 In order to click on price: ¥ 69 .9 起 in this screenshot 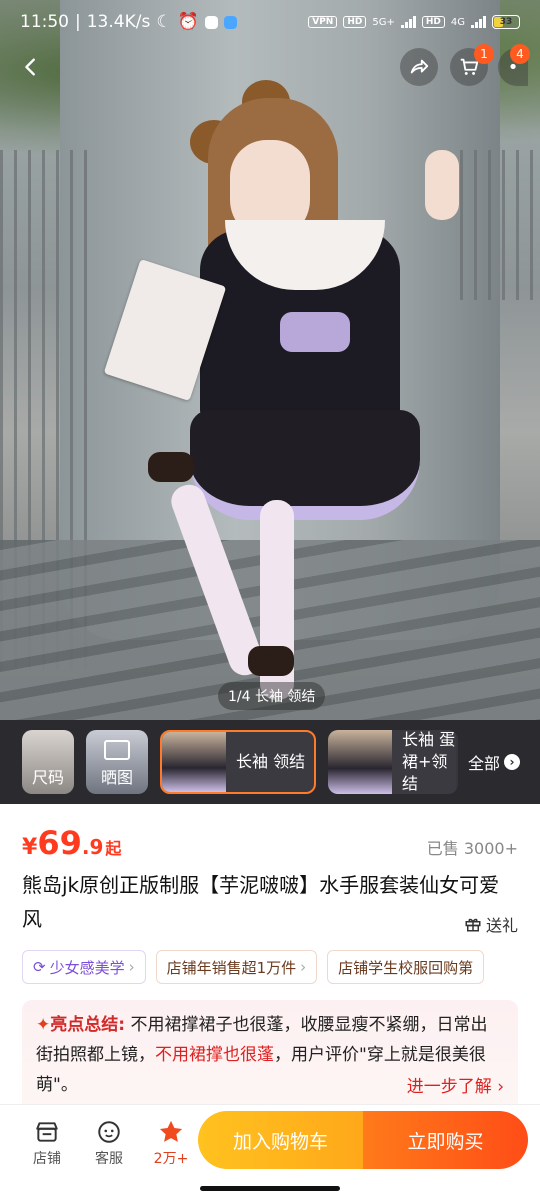, I will do `click(71, 843)`.